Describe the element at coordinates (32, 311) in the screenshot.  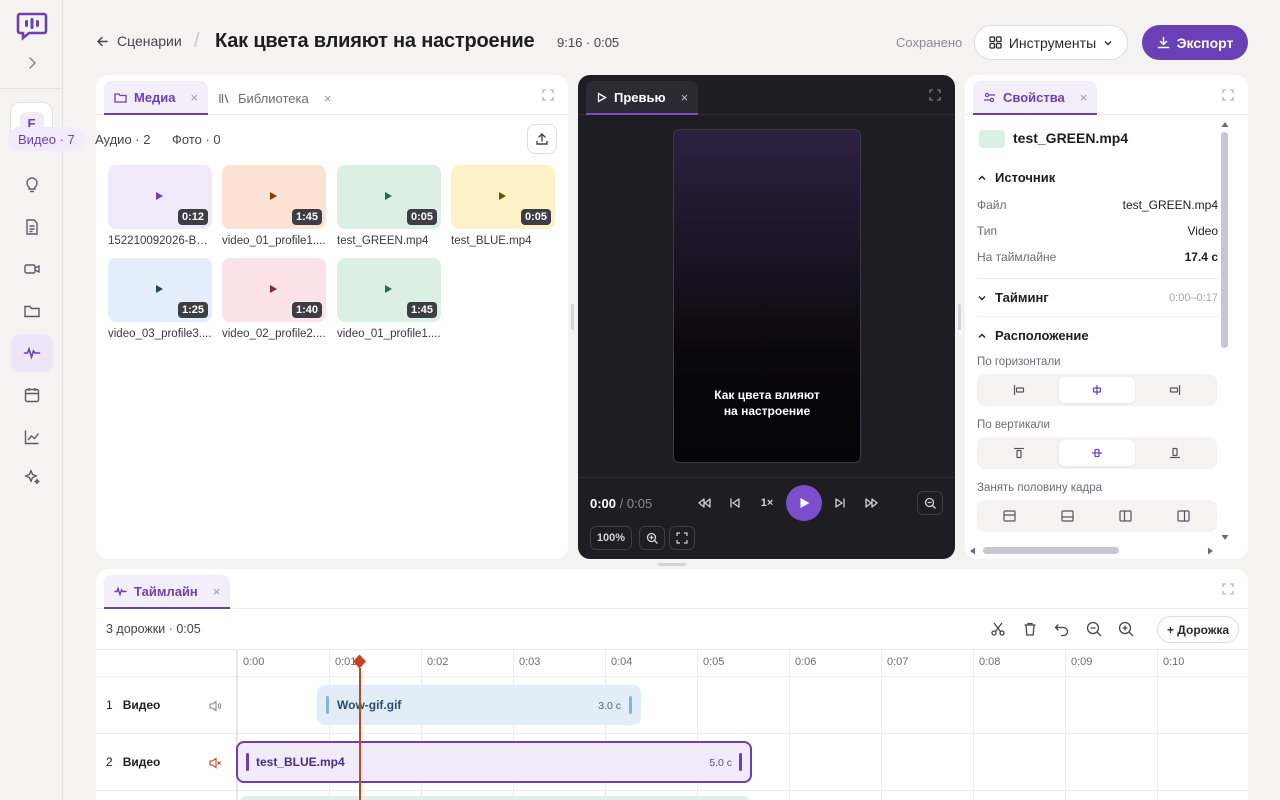
I see `folder-icon` at that location.